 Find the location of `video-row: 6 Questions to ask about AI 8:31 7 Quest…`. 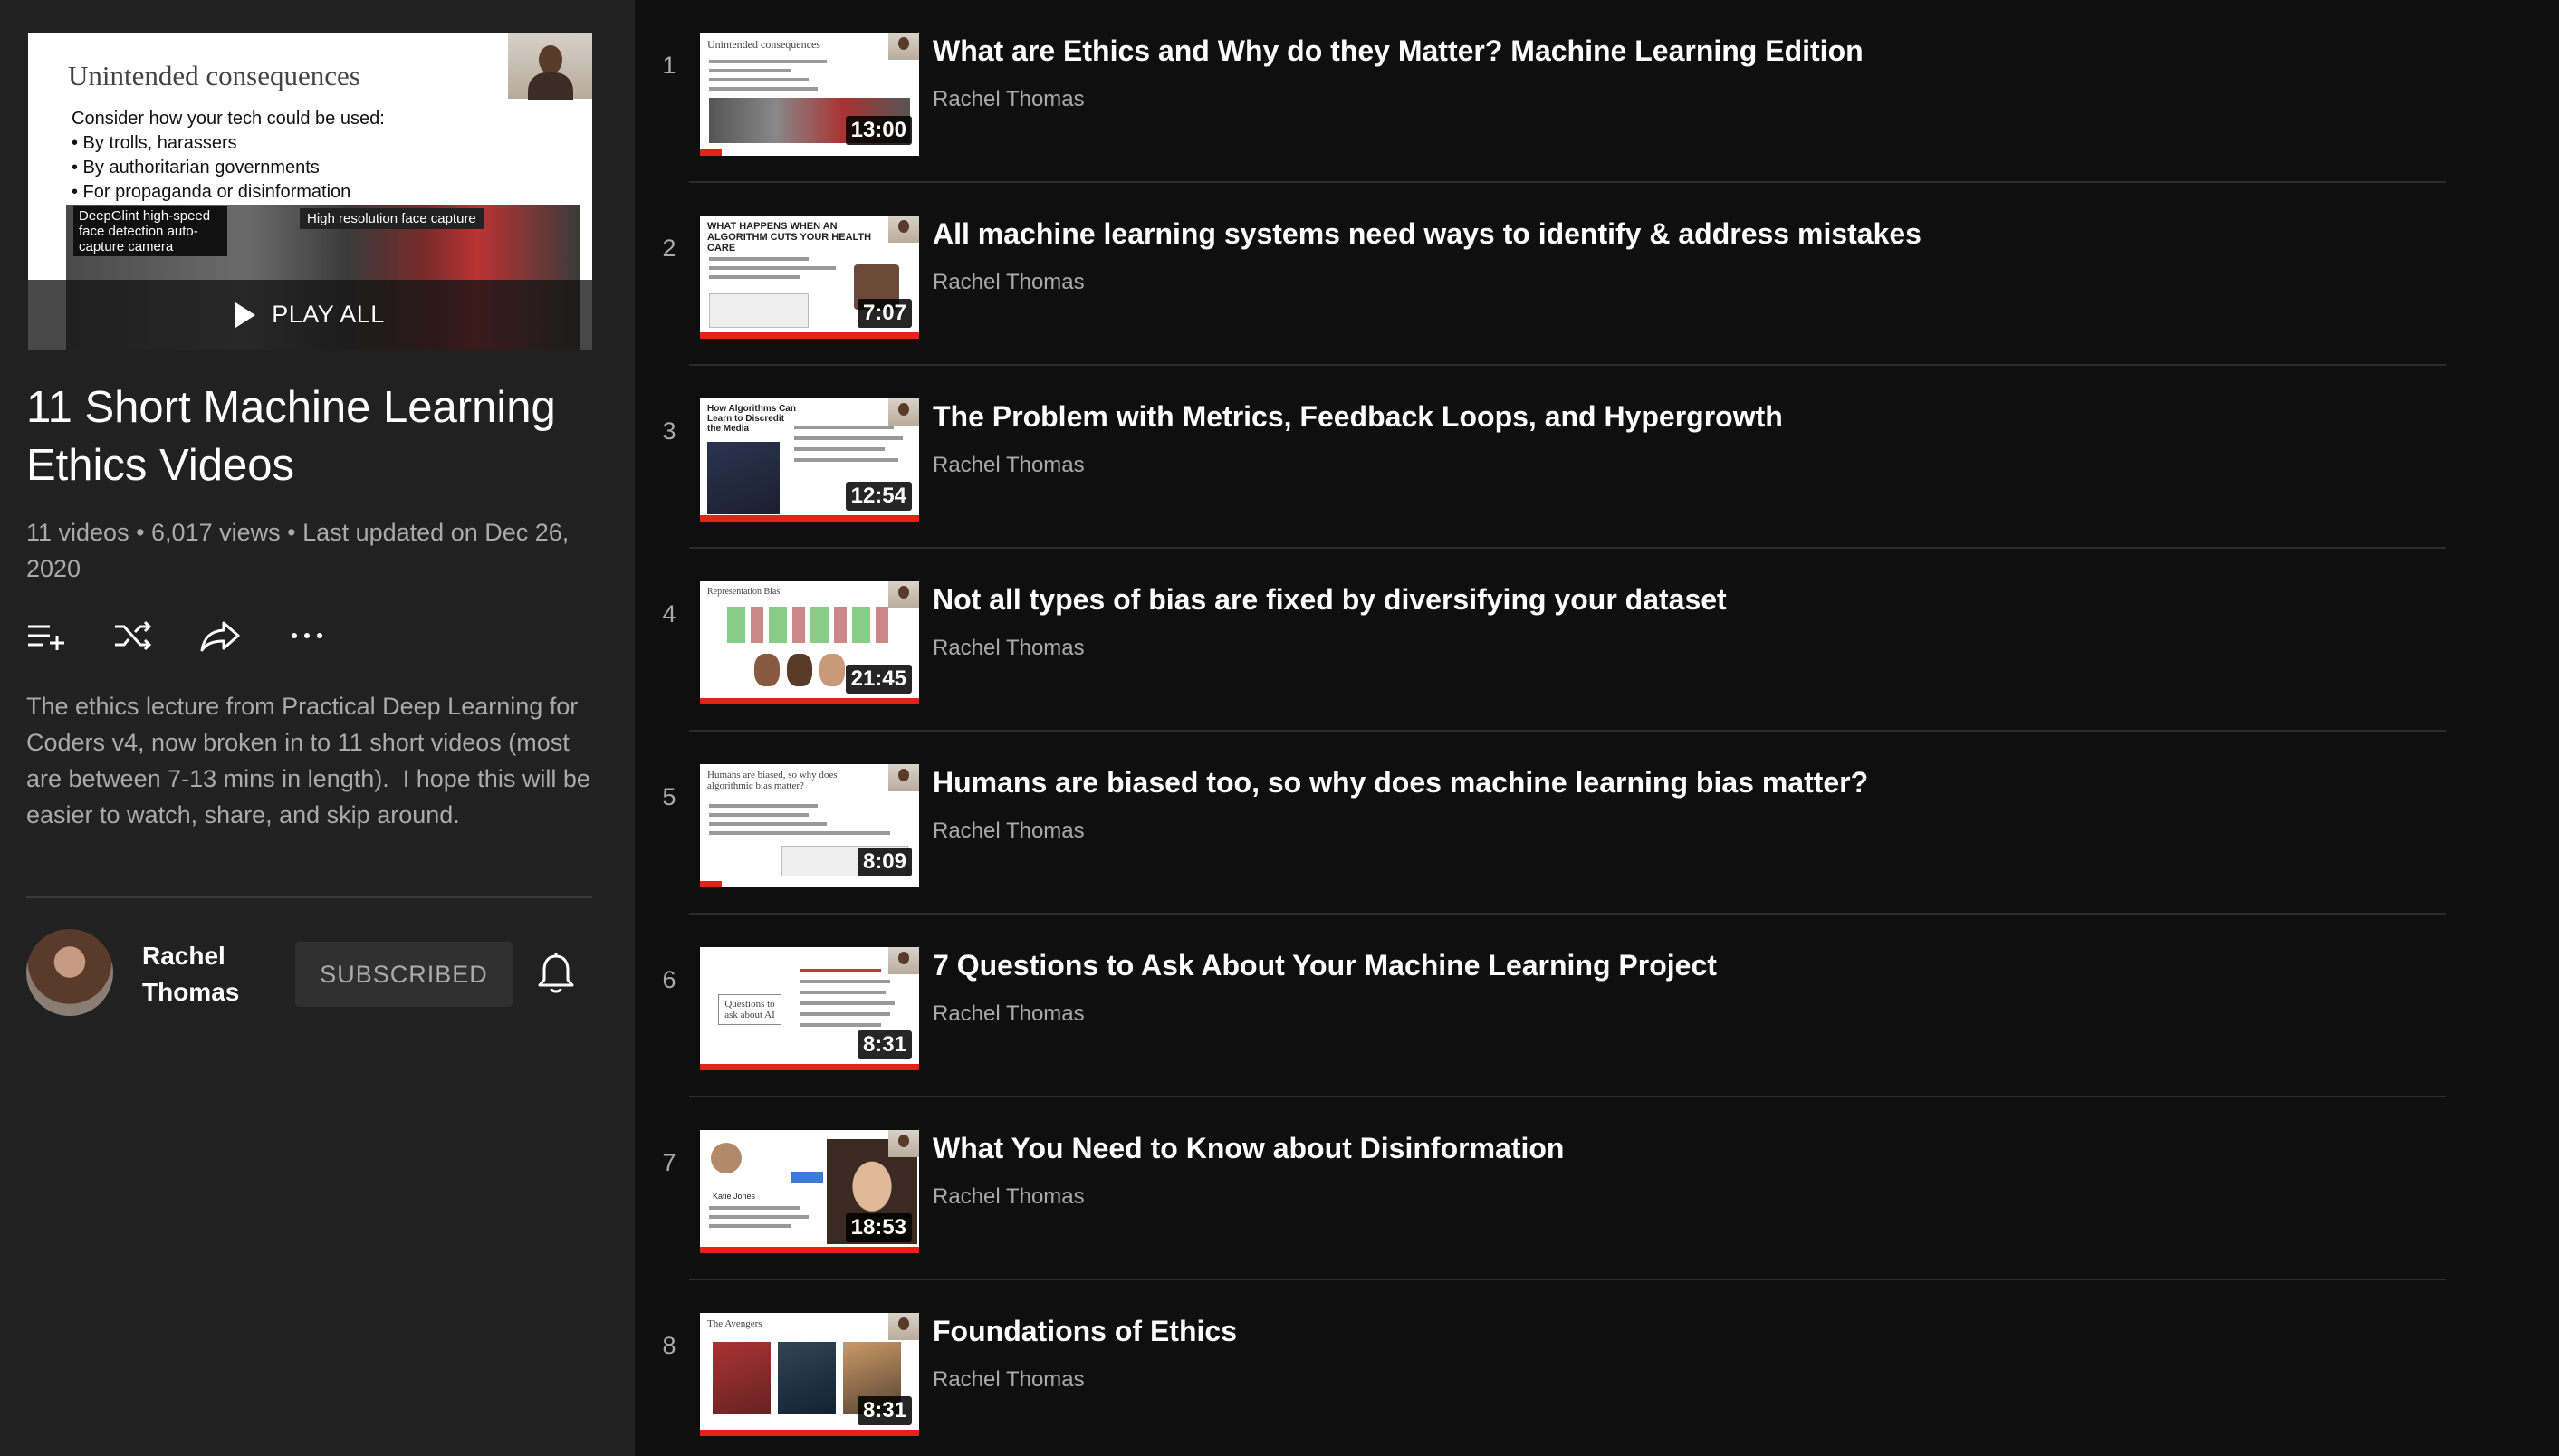

video-row: 6 Questions to ask about AI 8:31 7 Quest… is located at coordinates (1540, 1006).